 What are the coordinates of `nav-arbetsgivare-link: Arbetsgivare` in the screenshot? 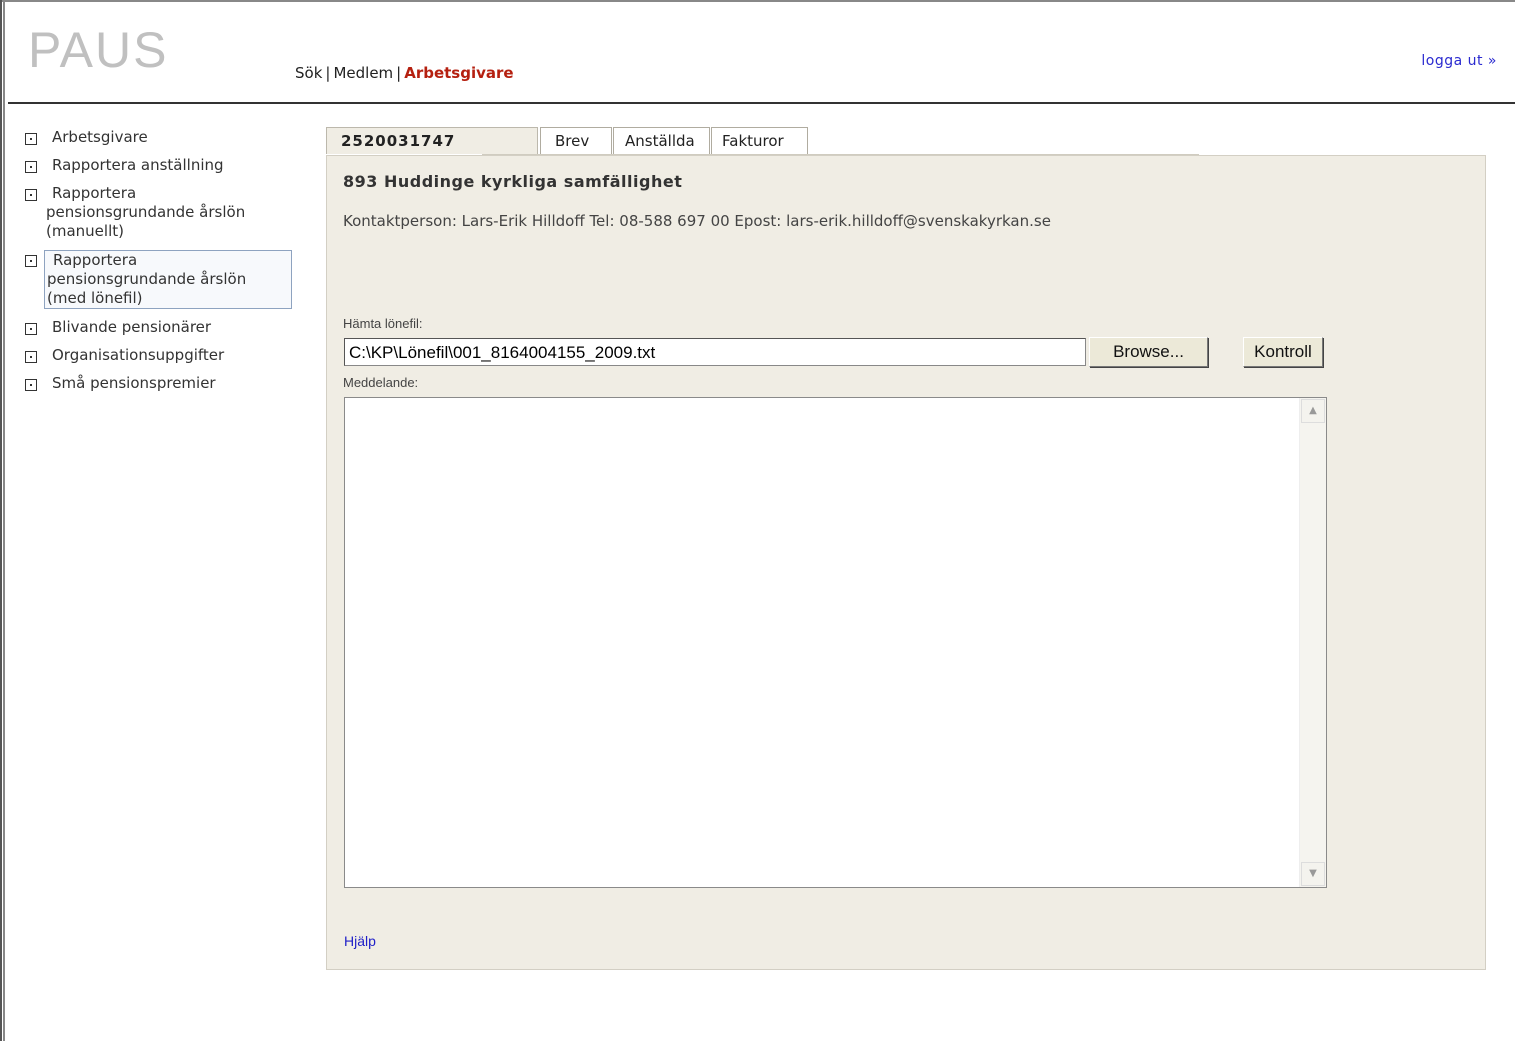 It's located at (458, 73).